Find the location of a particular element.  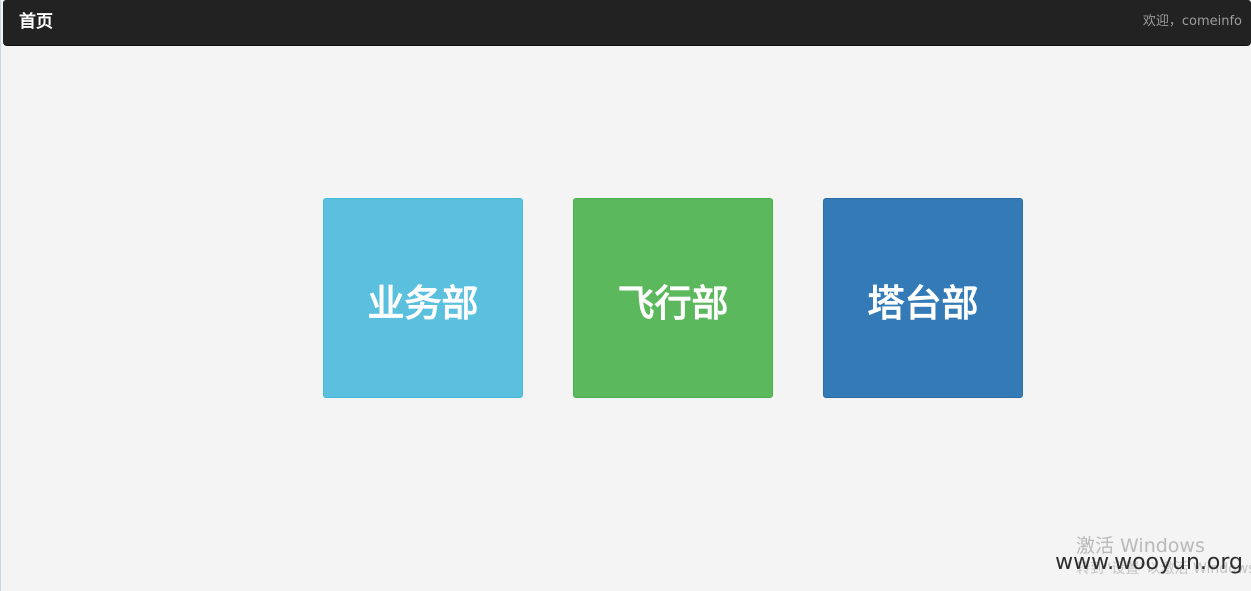

tile-tower-department: 塔台部 is located at coordinates (923, 298).